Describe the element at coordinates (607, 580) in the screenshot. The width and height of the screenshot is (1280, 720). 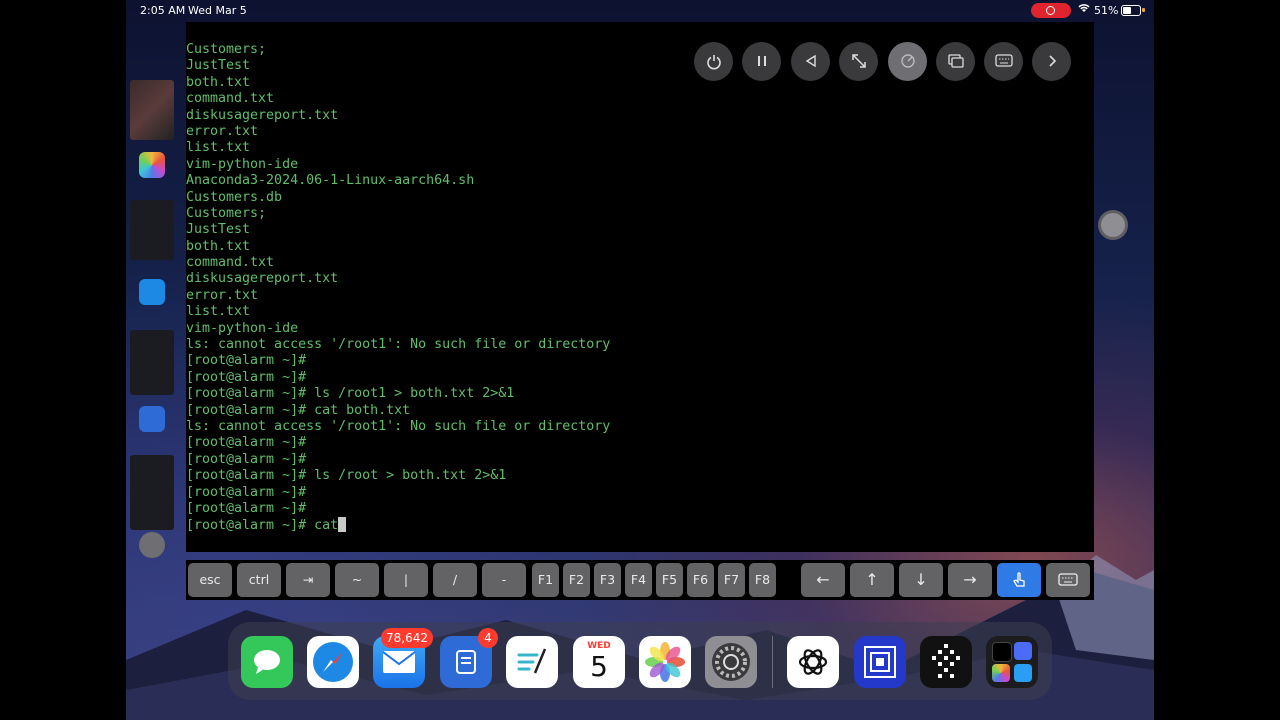
I see `f3-key: F3` at that location.